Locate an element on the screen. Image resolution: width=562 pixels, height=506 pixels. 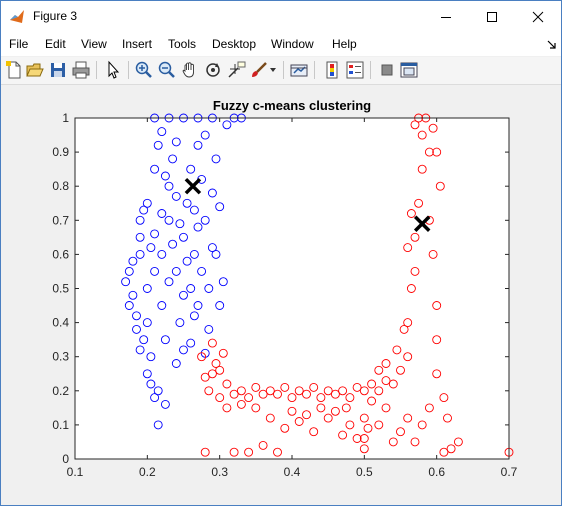
edit-plot-button is located at coordinates (113, 70).